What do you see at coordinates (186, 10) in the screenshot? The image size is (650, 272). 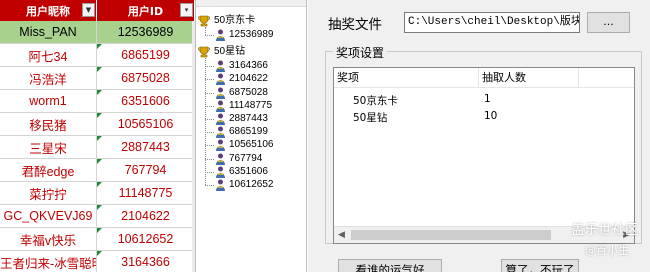 I see `sort-filter-icon: ▾` at bounding box center [186, 10].